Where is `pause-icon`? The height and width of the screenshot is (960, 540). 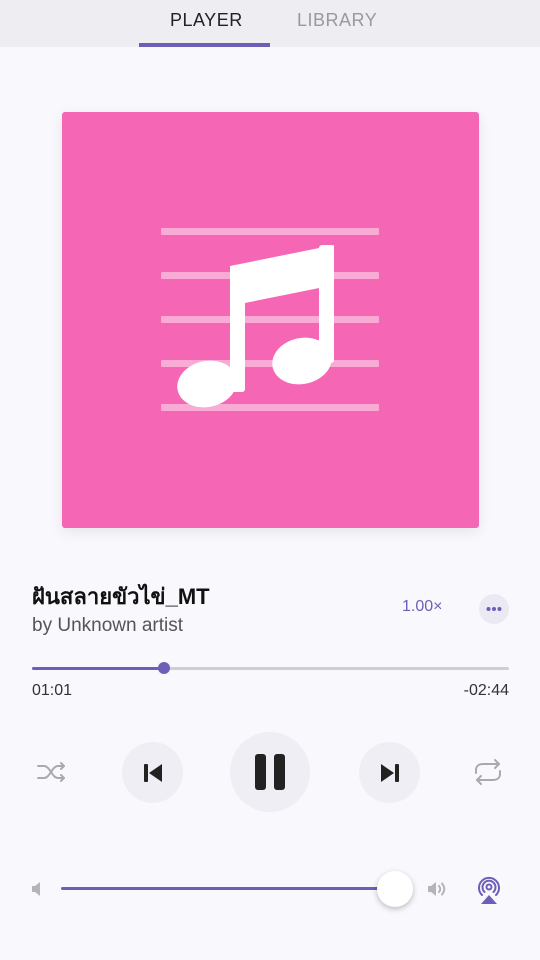 pause-icon is located at coordinates (270, 772).